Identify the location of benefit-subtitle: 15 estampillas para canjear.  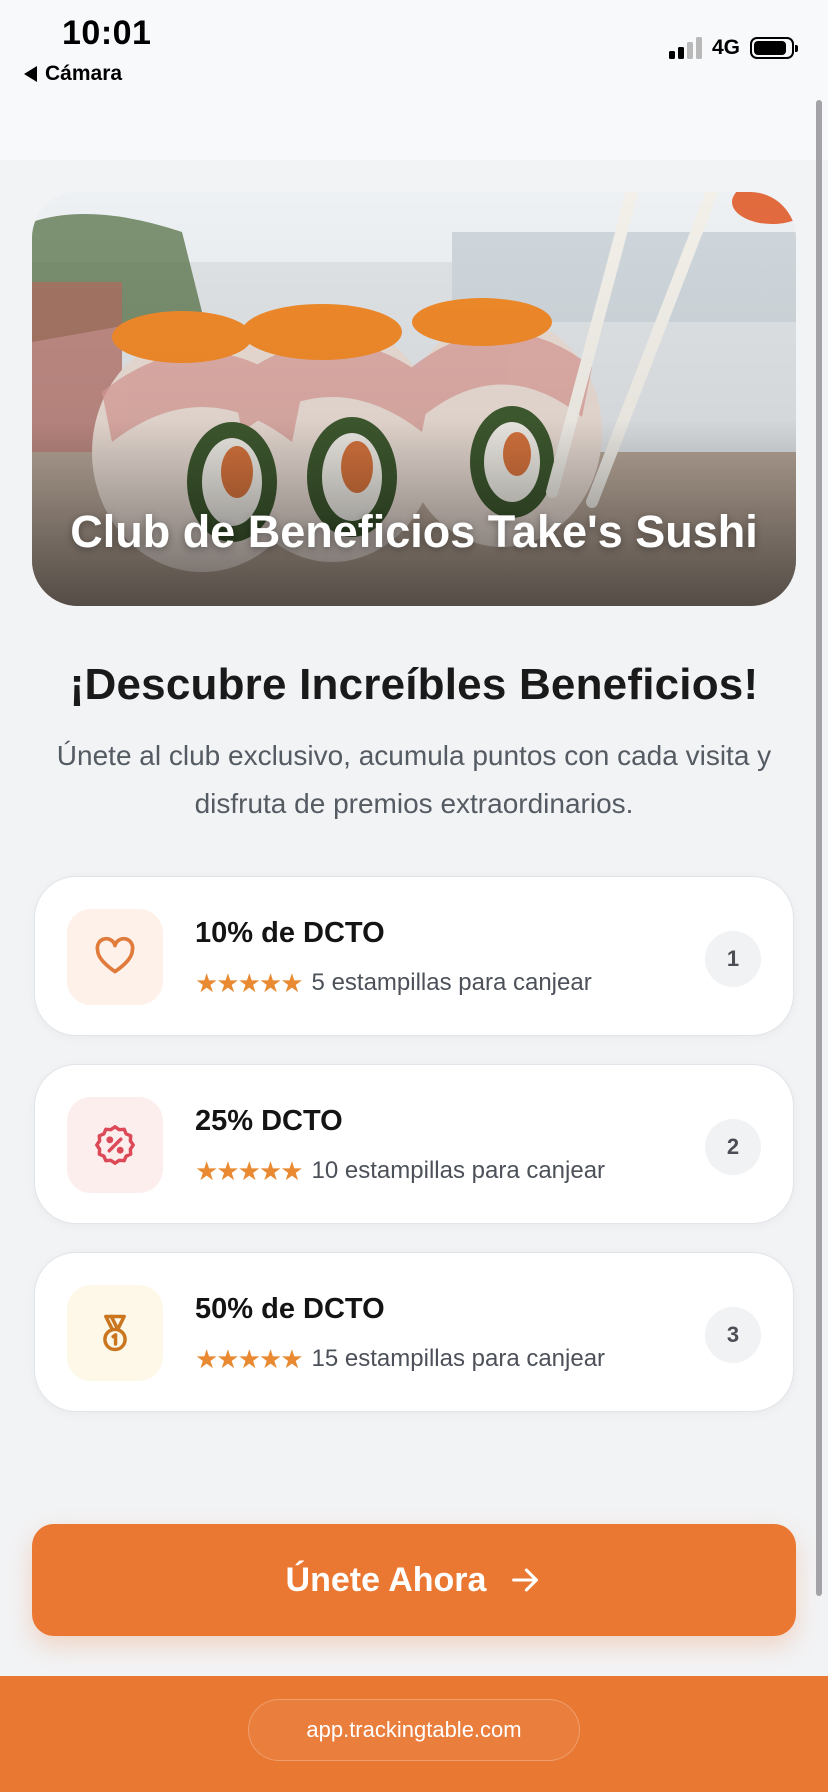
(458, 1358).